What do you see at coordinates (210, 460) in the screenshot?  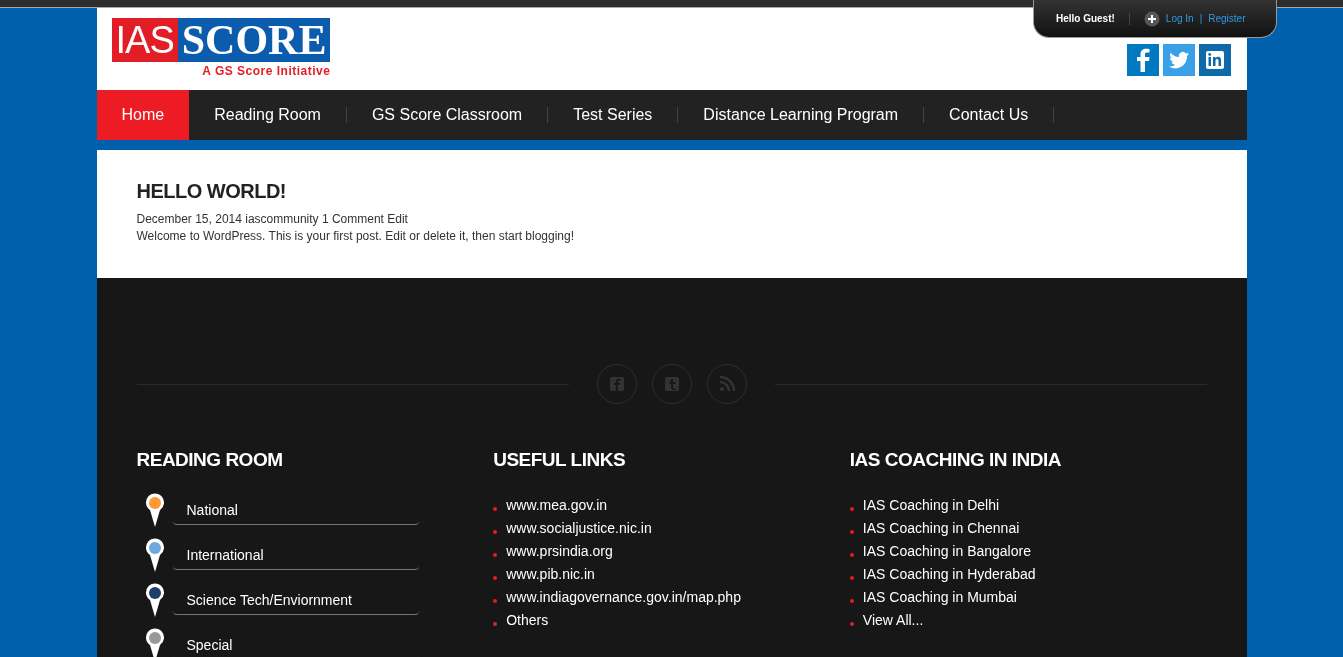 I see `section-heading: READING ROOM` at bounding box center [210, 460].